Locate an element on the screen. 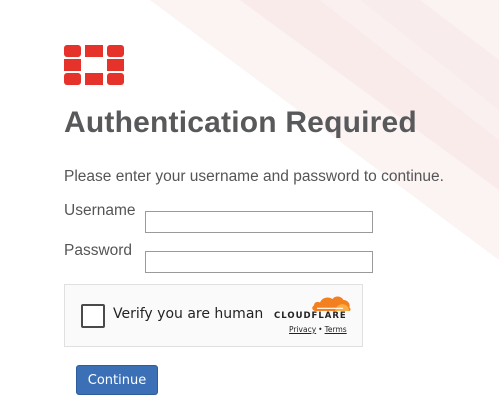  username-input is located at coordinates (259, 222).